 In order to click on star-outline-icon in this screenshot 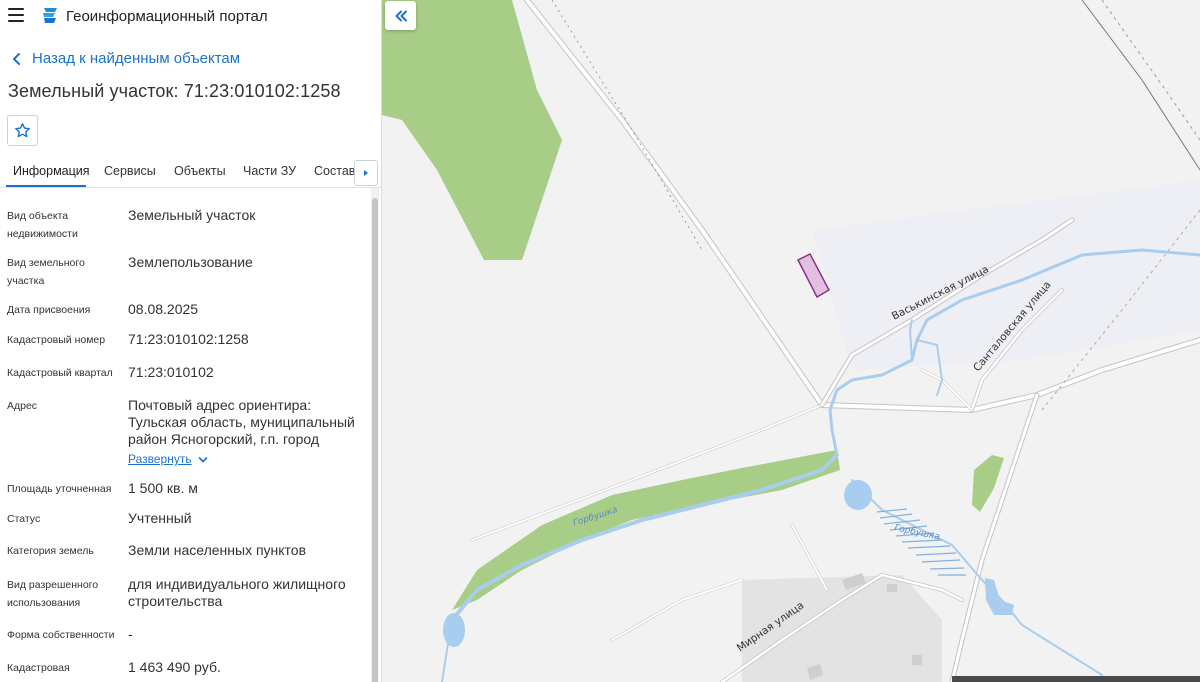, I will do `click(22, 130)`.